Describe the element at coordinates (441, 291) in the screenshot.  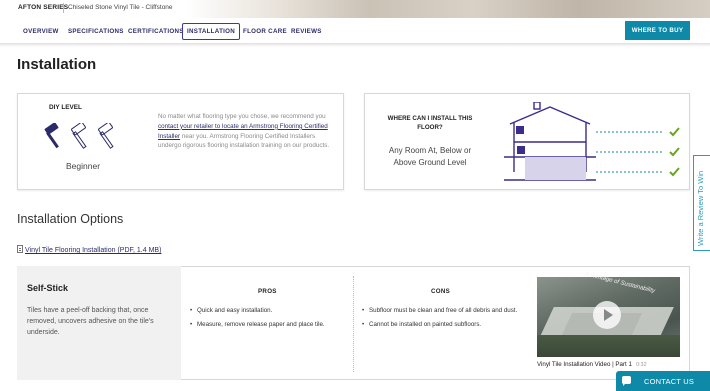
I see `cons-heading: CONS` at that location.